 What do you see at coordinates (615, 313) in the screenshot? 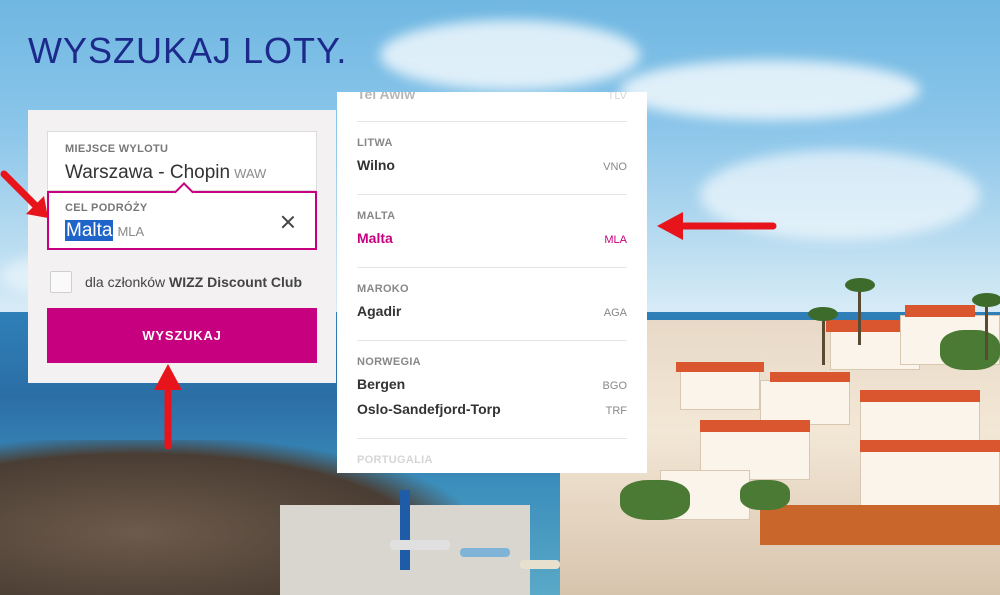
I see `list-code: AGA` at bounding box center [615, 313].